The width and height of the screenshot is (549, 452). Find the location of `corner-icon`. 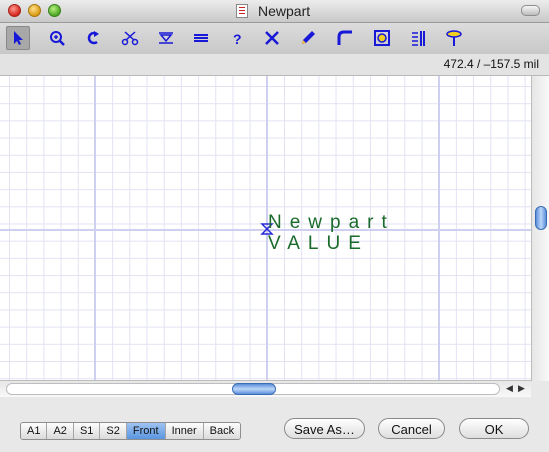

corner-icon is located at coordinates (344, 37).